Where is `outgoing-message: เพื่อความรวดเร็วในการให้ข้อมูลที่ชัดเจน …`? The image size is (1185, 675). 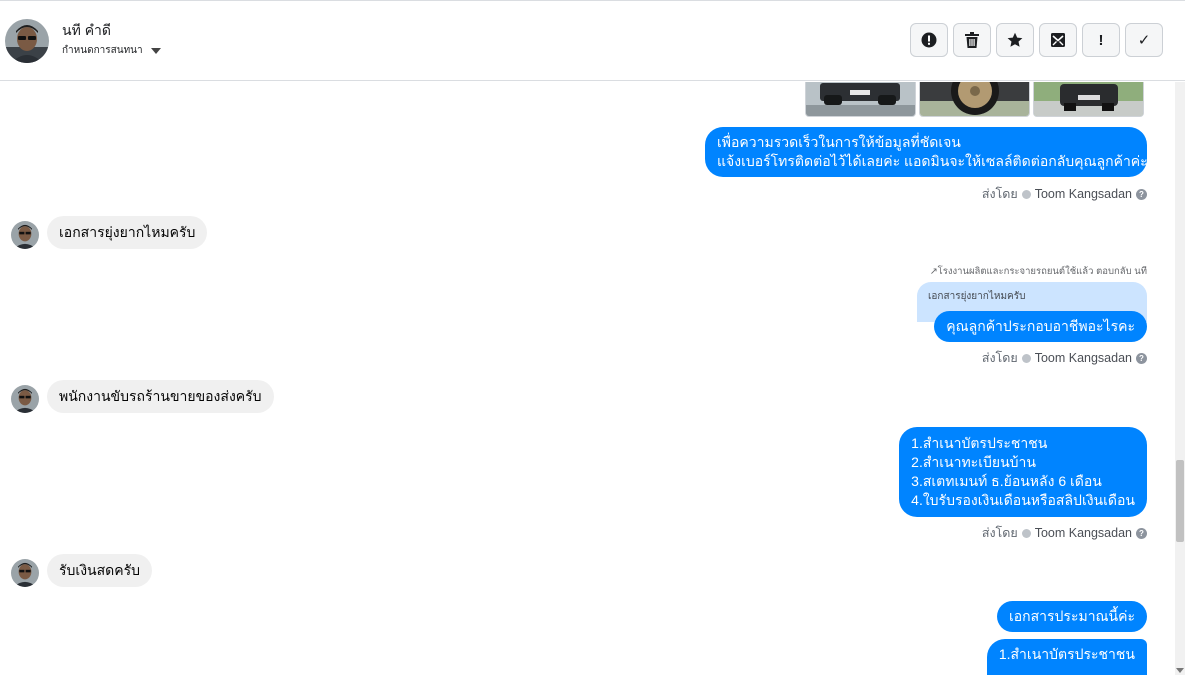
outgoing-message: เพื่อความรวดเร็วในการให้ข้อมูลที่ชัดเจน … is located at coordinates (926, 152).